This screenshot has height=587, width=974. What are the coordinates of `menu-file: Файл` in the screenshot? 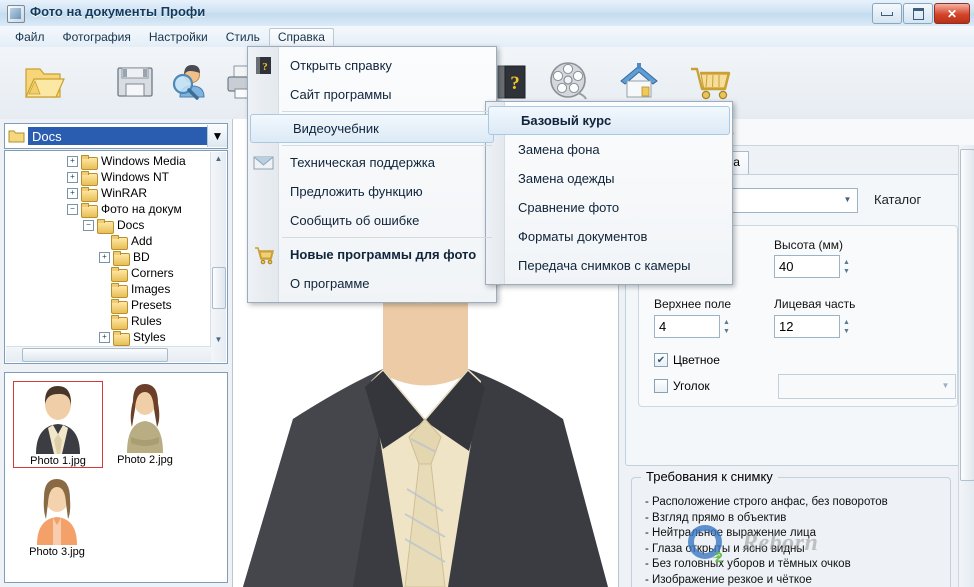 It's located at (30, 37).